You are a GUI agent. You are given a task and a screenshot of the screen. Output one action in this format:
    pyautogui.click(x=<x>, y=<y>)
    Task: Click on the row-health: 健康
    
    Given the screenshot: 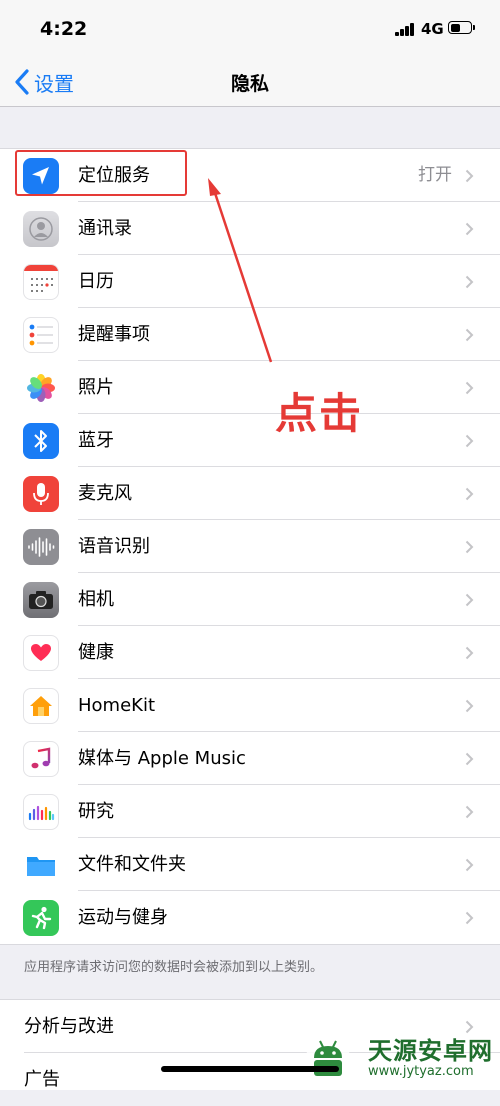 What is the action you would take?
    pyautogui.click(x=250, y=652)
    